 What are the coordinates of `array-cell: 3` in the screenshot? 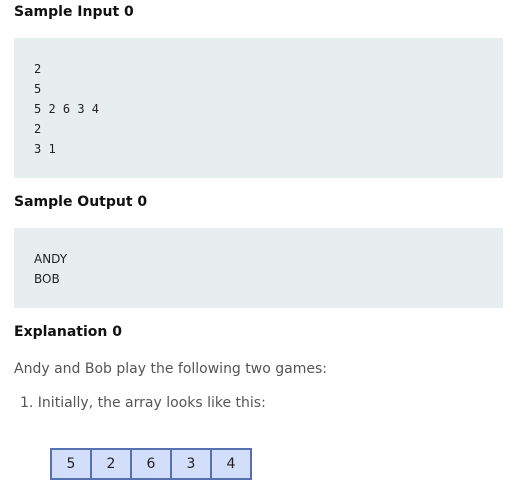 It's located at (192, 464).